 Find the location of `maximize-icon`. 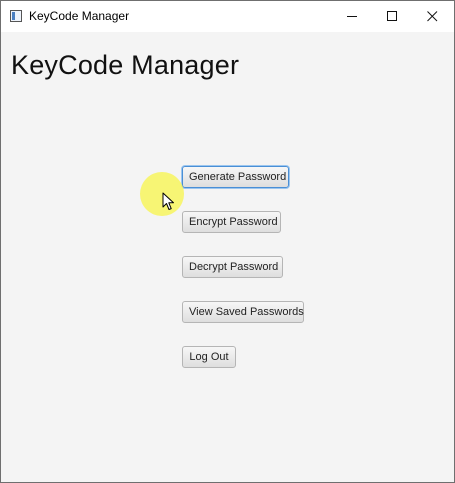

maximize-icon is located at coordinates (392, 16).